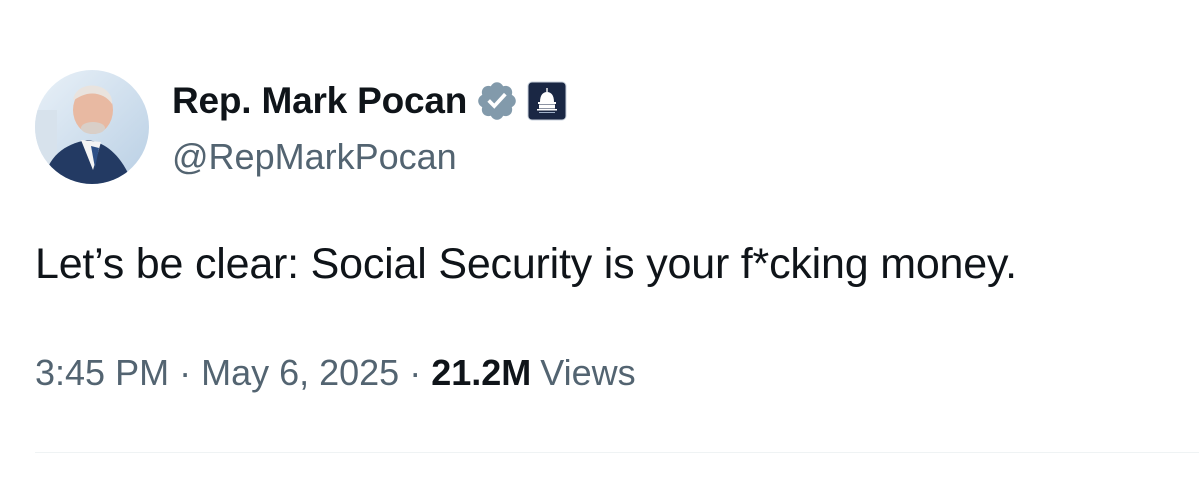 The height and width of the screenshot is (495, 1199). I want to click on tweet-meta: 3:45 PM · May 6, 2025 · 21.2M Views, so click(335, 373).